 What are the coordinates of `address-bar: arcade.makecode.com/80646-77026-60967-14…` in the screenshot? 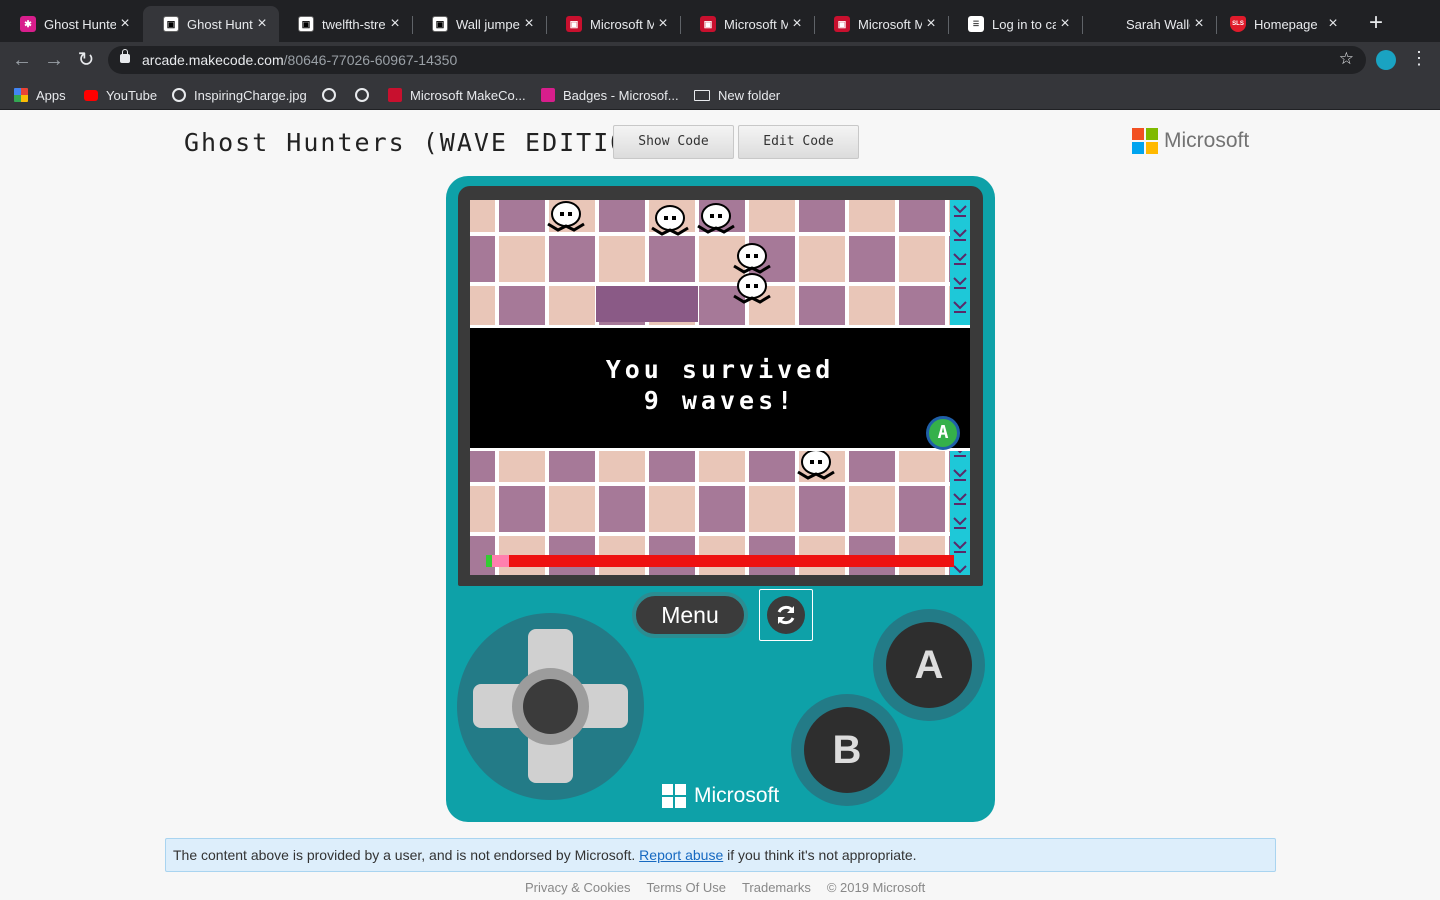 It's located at (737, 60).